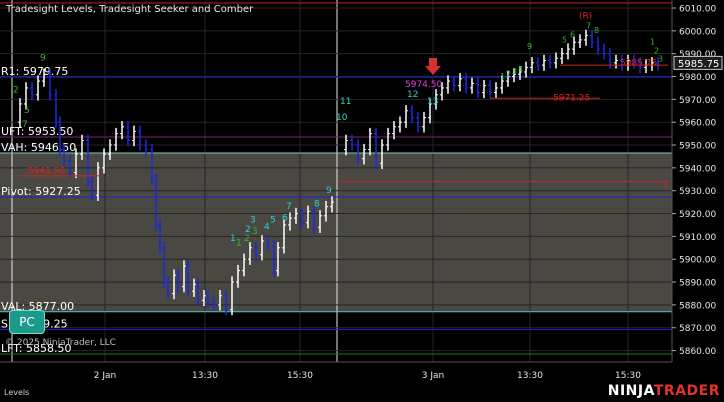 The image size is (724, 402). Describe the element at coordinates (423, 85) in the screenshot. I see `annotation-label: 5974.50` at that location.